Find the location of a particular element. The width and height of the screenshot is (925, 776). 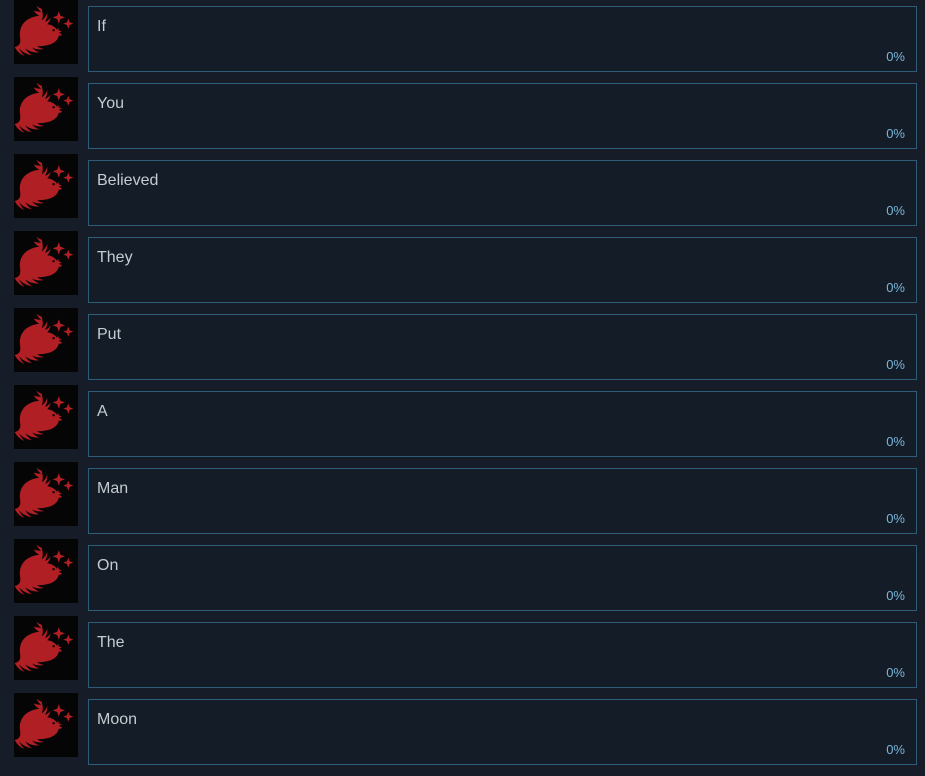

entry-label: Moon is located at coordinates (117, 719).